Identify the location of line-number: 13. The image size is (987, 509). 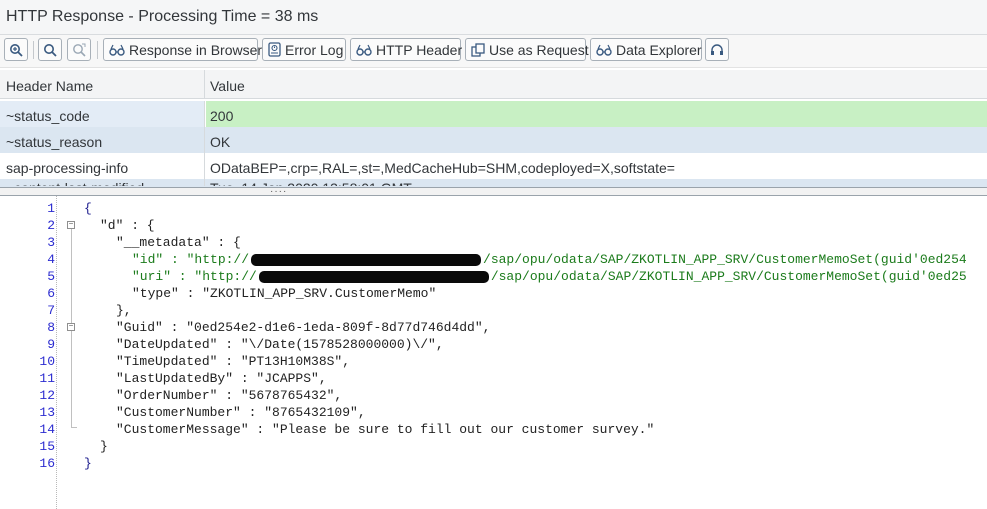
(47, 412).